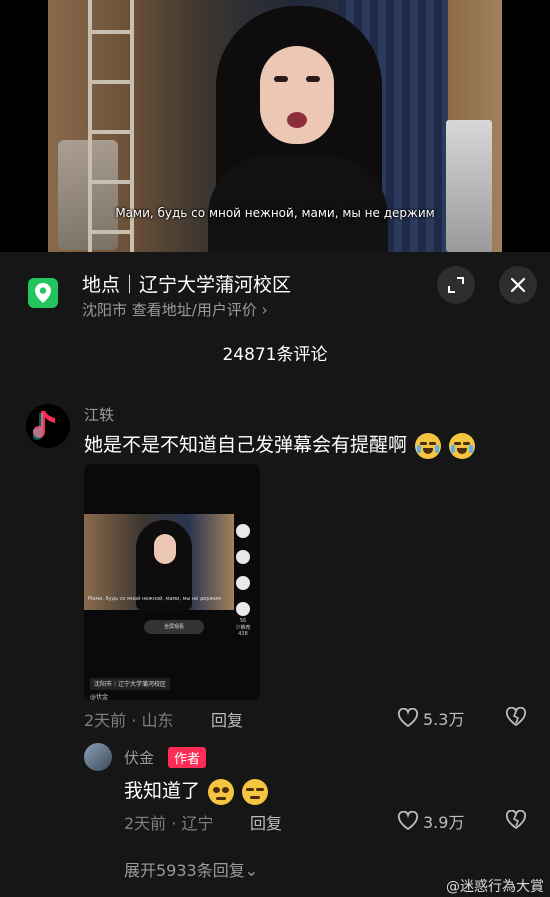  Describe the element at coordinates (129, 720) in the screenshot. I see `comment-time-location: 2天前 · 山东` at that location.